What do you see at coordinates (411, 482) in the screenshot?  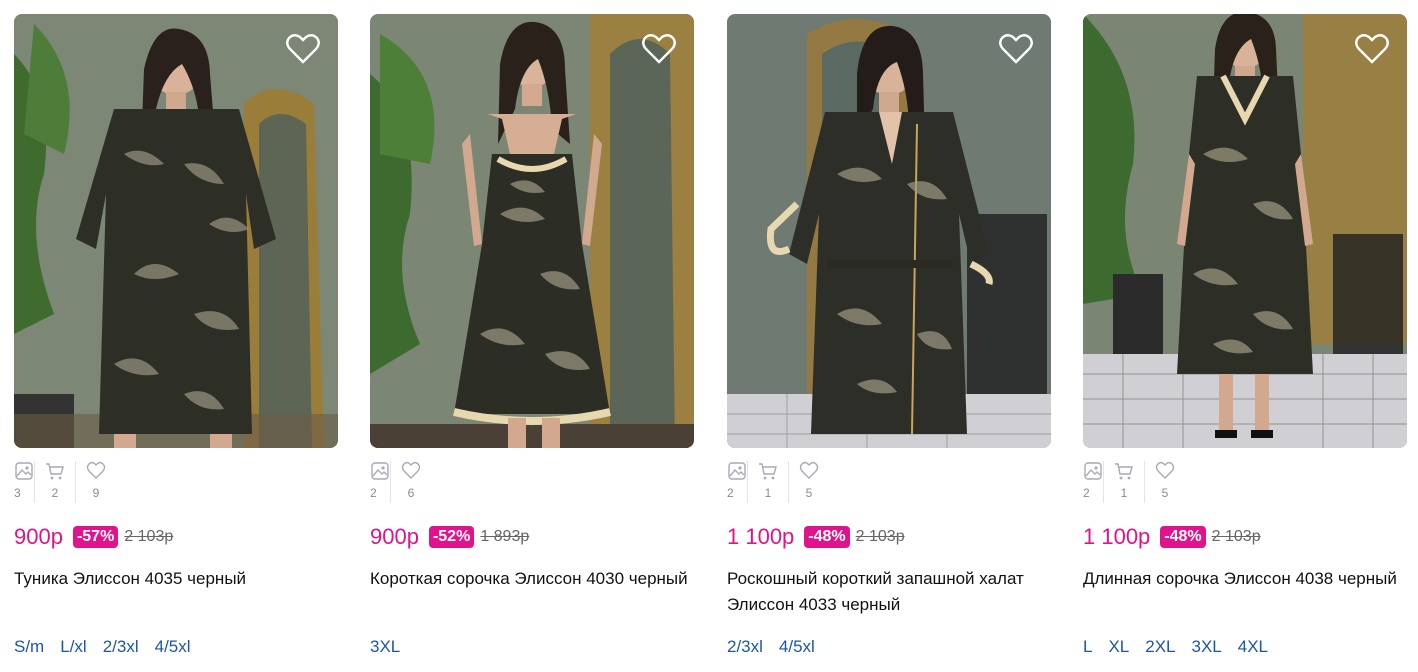 I see `stat-likes: 6` at bounding box center [411, 482].